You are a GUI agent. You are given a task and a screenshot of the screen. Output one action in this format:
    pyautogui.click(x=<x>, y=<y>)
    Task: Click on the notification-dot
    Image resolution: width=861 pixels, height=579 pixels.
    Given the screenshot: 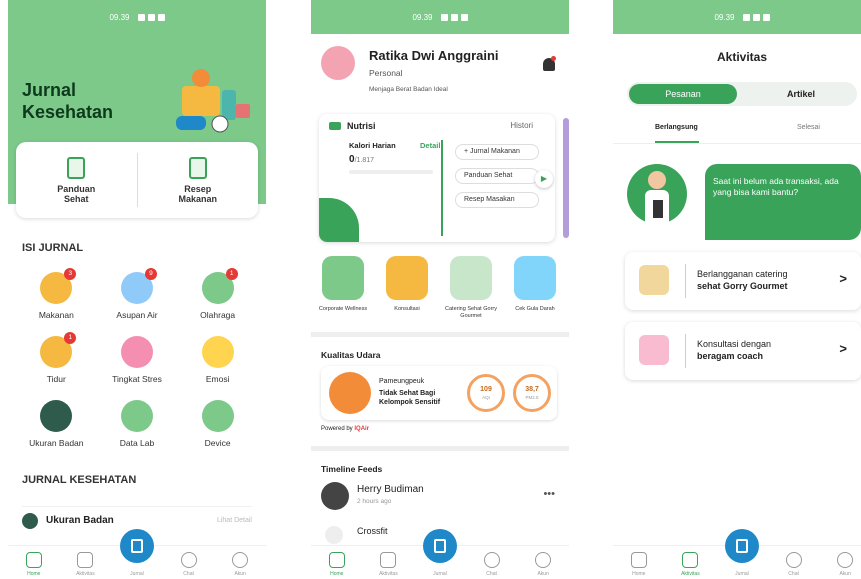 What is the action you would take?
    pyautogui.click(x=553, y=58)
    